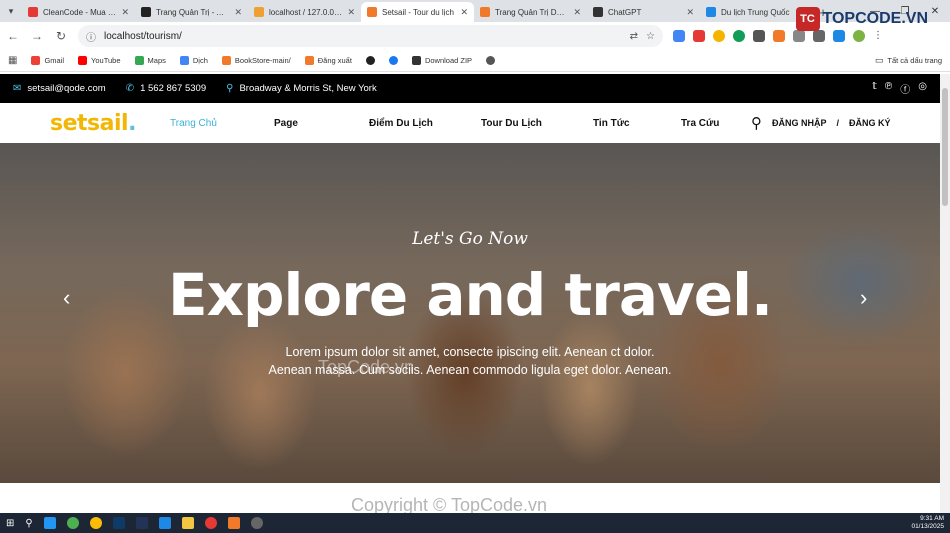  What do you see at coordinates (905, 88) in the screenshot?
I see `facebook-icon: ⓕ` at bounding box center [905, 88].